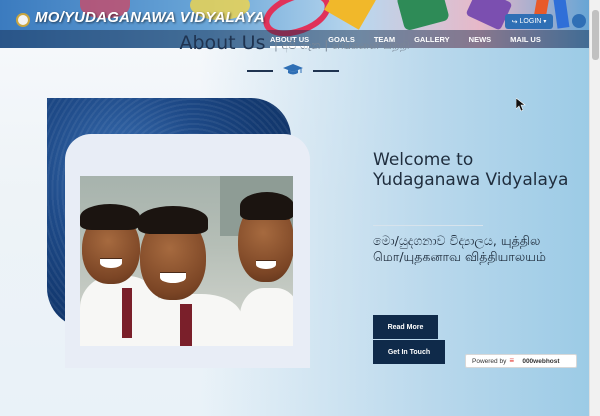 Image resolution: width=600 pixels, height=416 pixels. I want to click on about-subtitle: | අපි ගැන | எங்களை பற்றி, so click(341, 45).